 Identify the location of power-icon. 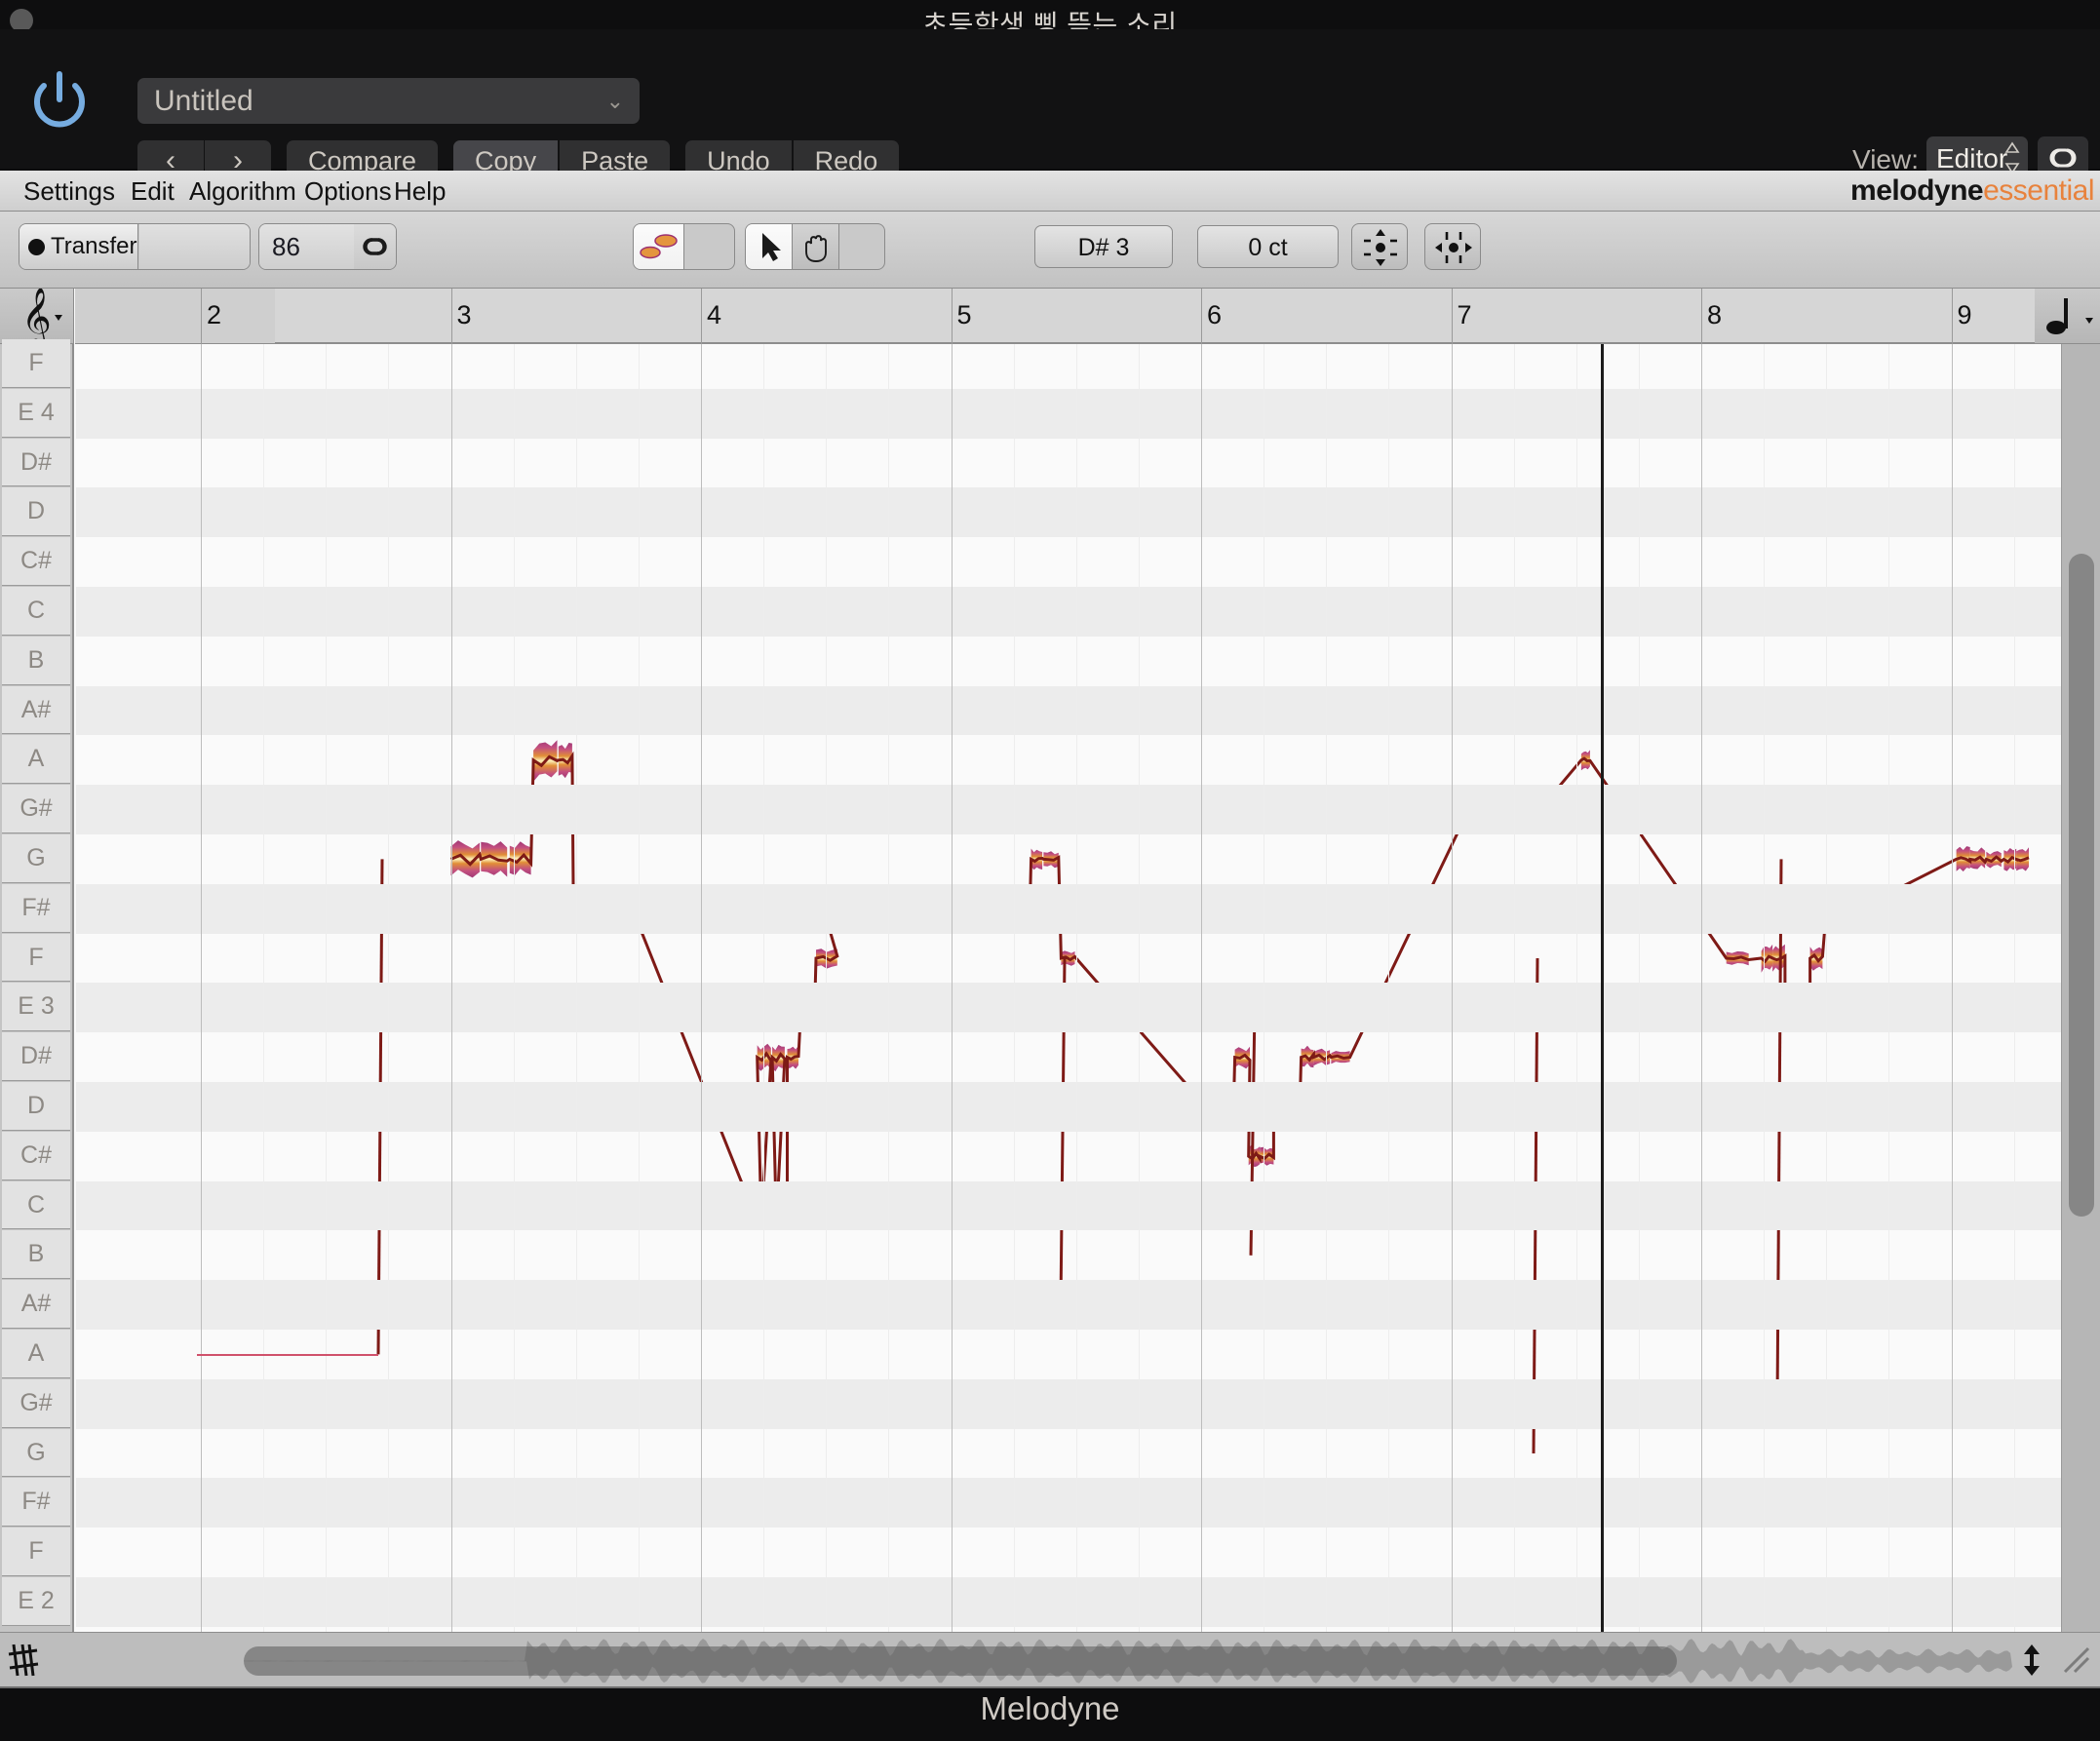
(60, 100).